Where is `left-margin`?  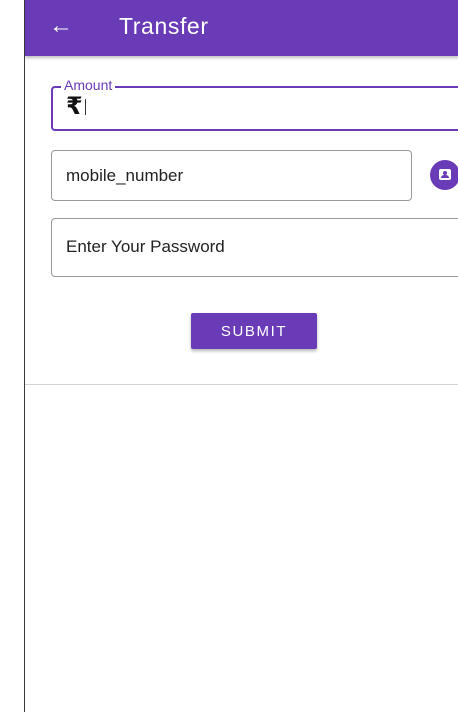
left-margin is located at coordinates (12, 356).